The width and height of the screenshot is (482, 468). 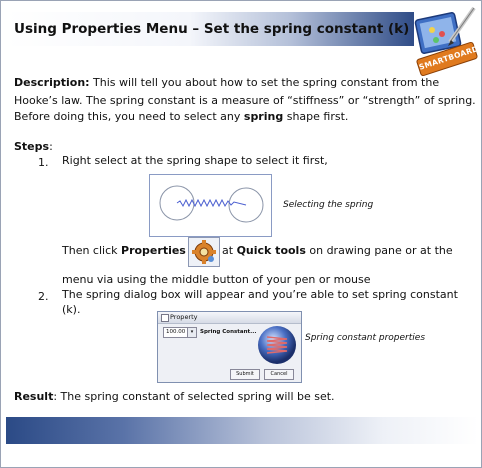 I want to click on step-1b-text-b: at, so click(x=229, y=250).